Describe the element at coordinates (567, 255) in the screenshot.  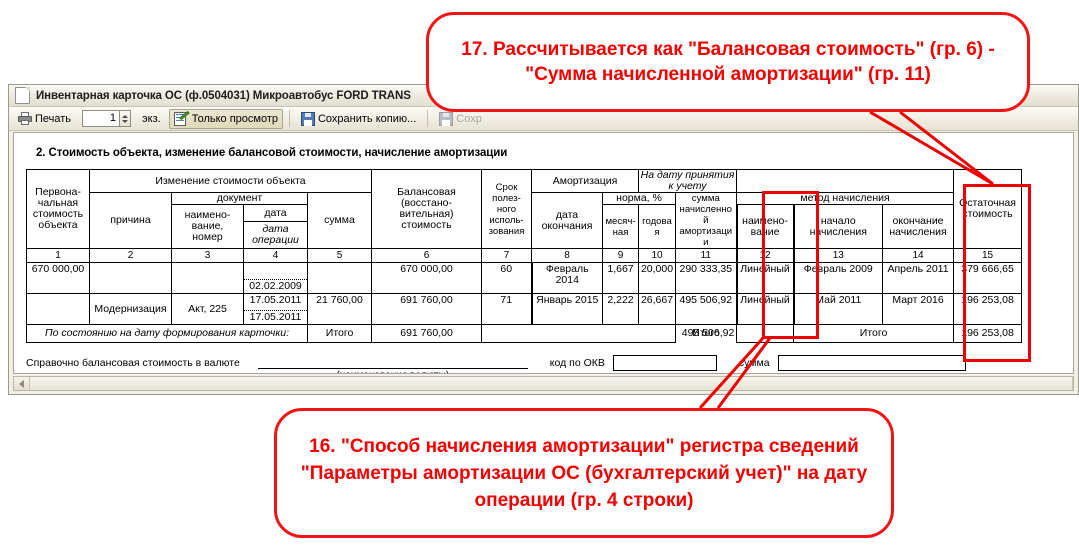
I see `colnum-8: 8` at that location.